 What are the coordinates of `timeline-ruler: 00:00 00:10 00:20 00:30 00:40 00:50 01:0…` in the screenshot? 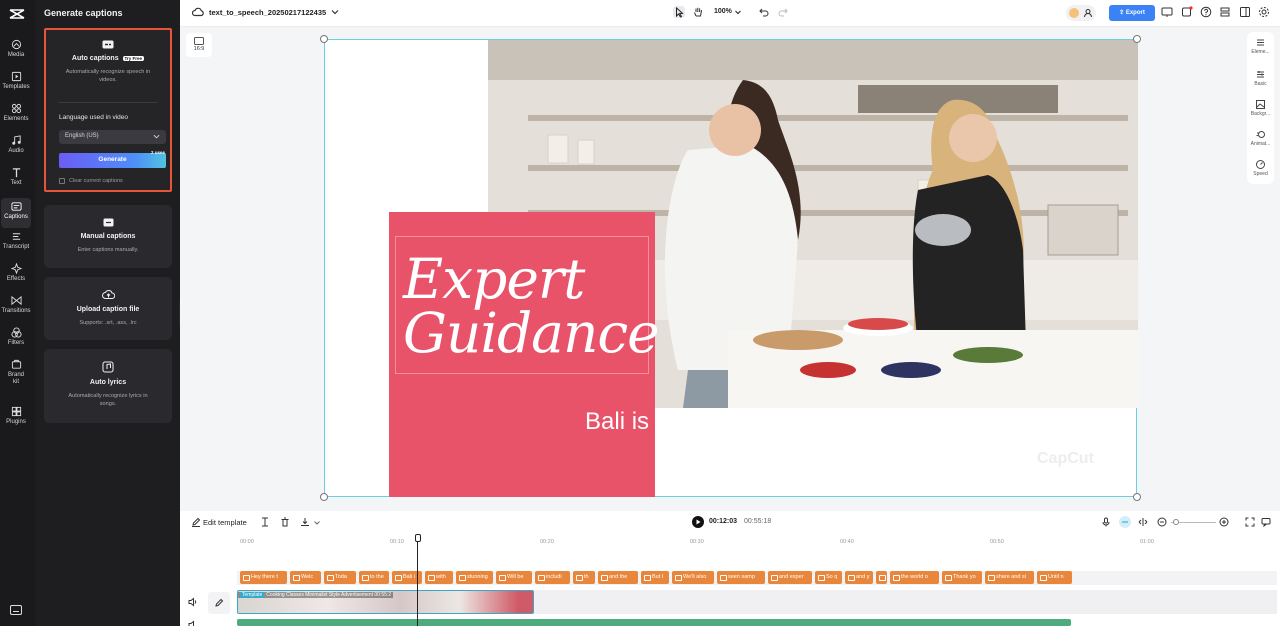 It's located at (730, 544).